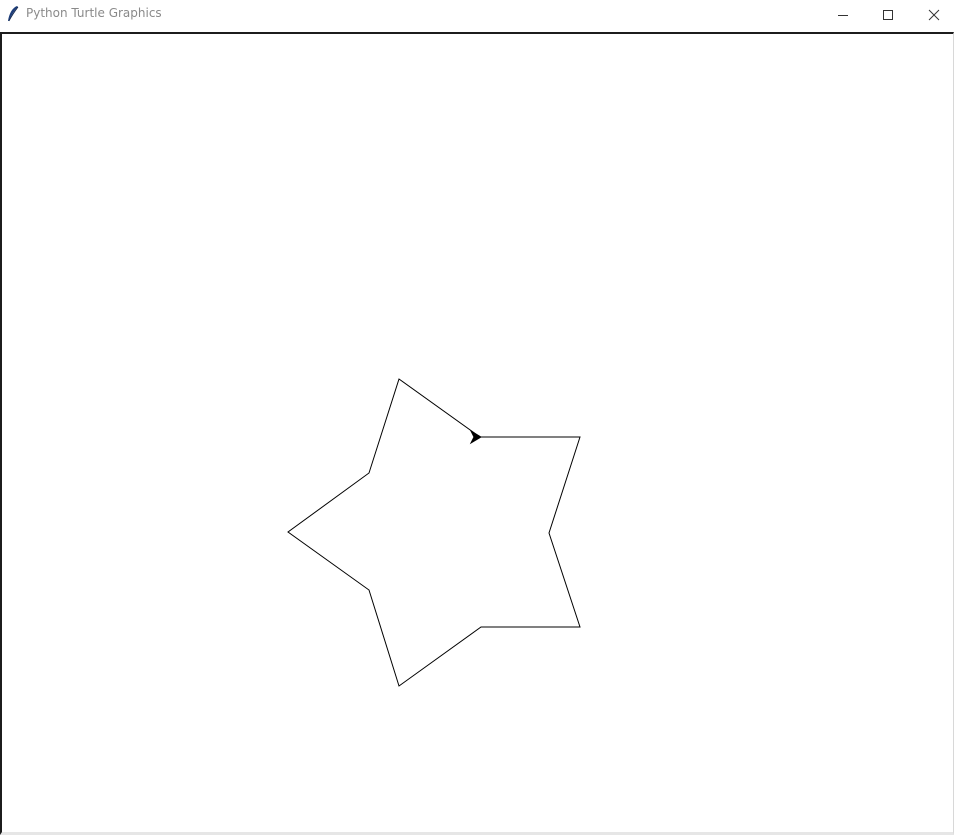  I want to click on star-outline, so click(434, 532).